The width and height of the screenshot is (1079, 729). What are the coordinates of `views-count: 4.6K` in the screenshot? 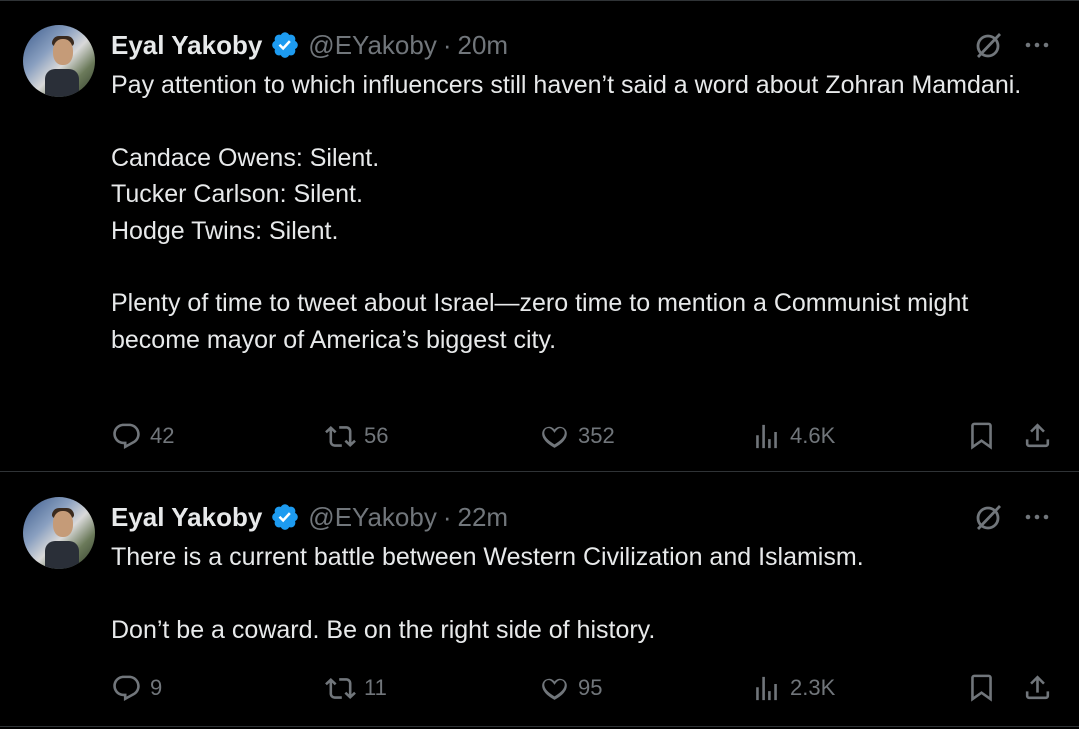 It's located at (813, 435).